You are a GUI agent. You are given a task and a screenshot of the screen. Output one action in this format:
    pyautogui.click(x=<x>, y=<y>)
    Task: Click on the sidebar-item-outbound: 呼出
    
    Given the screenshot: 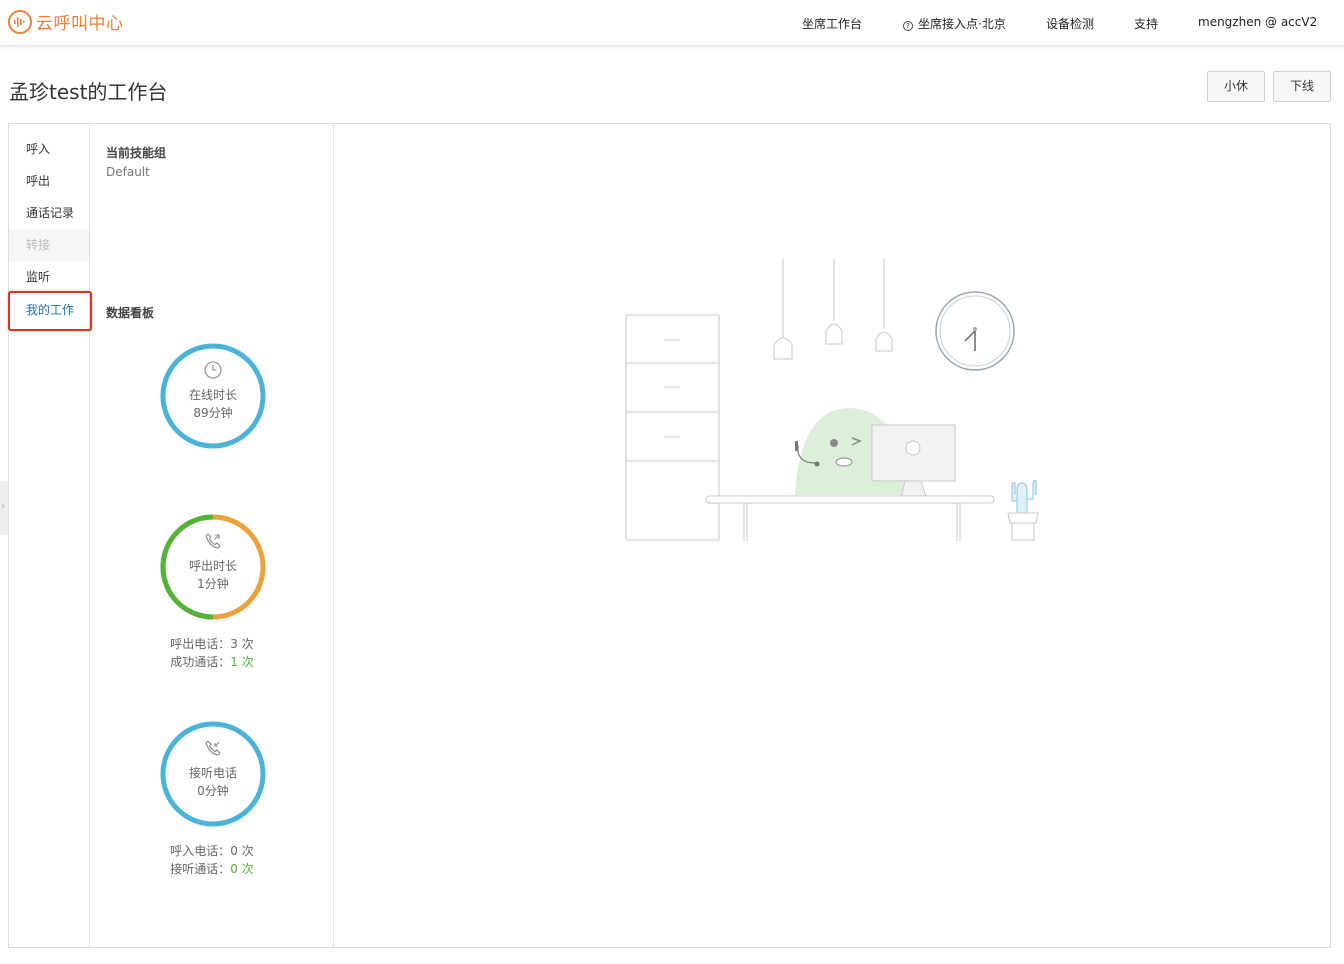 What is the action you would take?
    pyautogui.click(x=49, y=181)
    